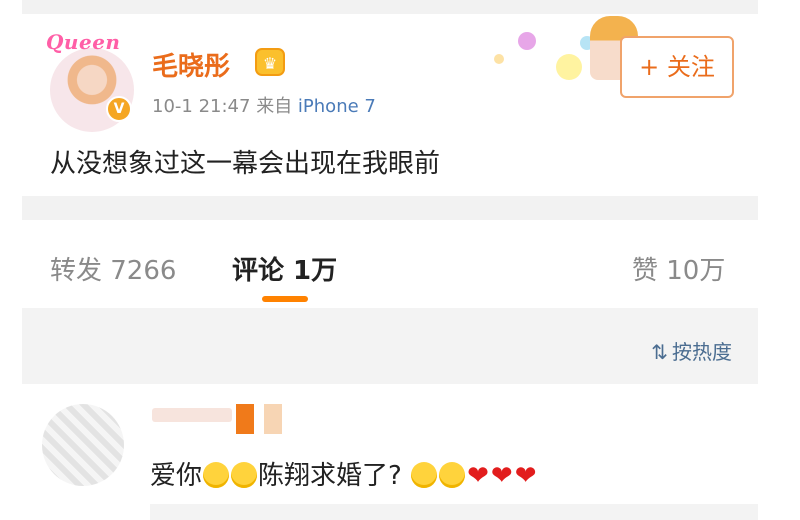  I want to click on author-avatar: Queen V, so click(92, 81).